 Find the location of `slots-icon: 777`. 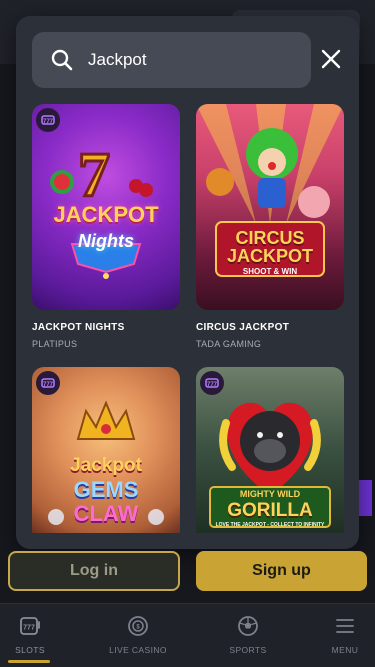

slots-icon: 777 is located at coordinates (30, 626).